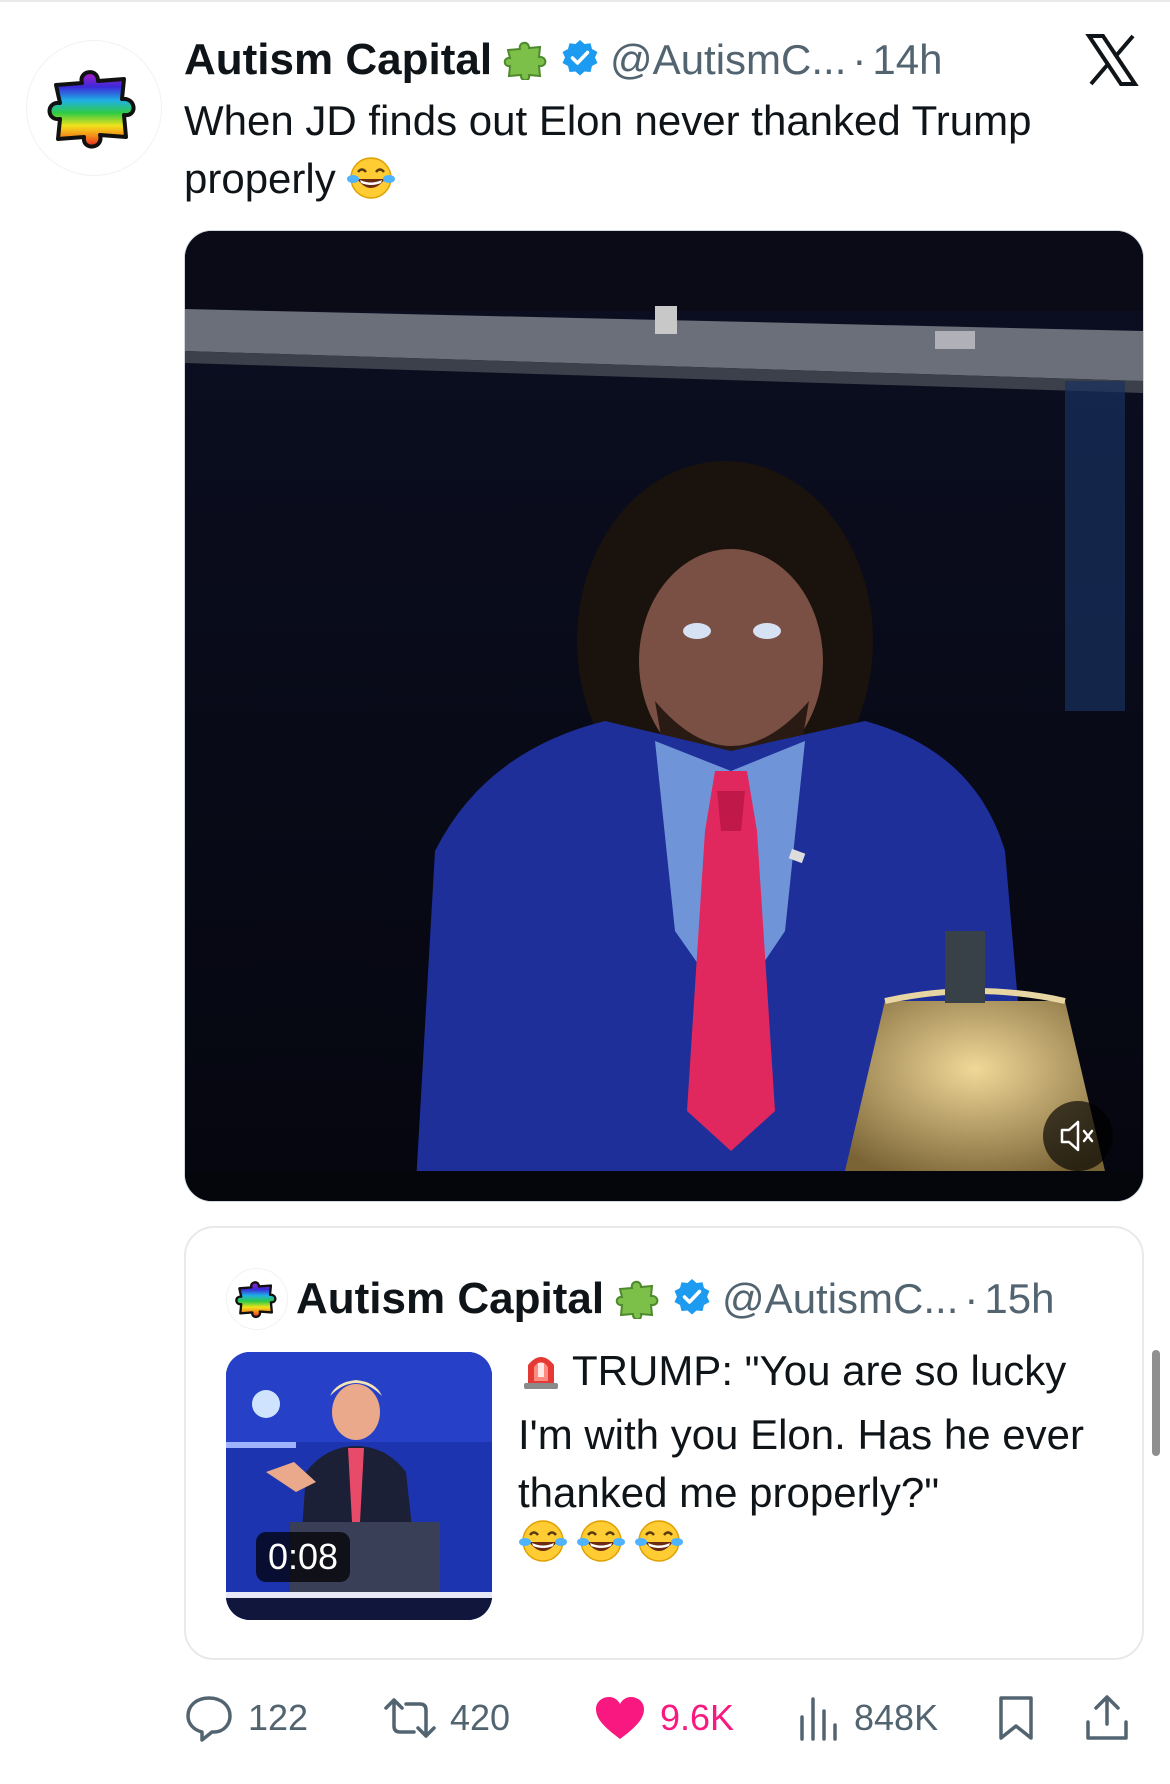  What do you see at coordinates (697, 1717) in the screenshot?
I see `like-count: 9.6K` at bounding box center [697, 1717].